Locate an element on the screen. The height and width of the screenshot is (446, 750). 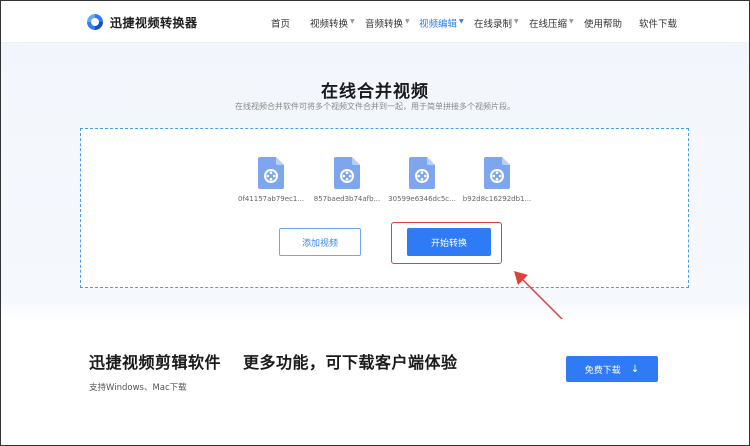
nav-software-download: 软件下载 is located at coordinates (658, 23).